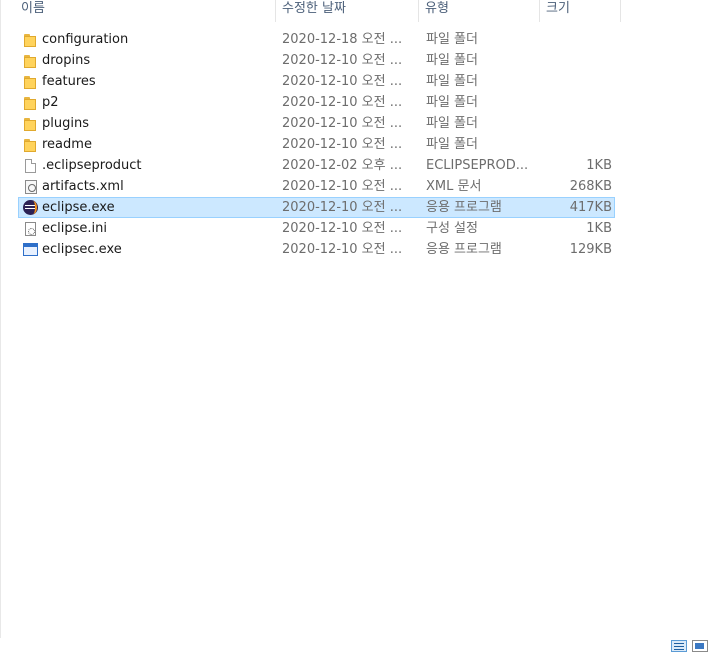  Describe the element at coordinates (74, 228) in the screenshot. I see `file-name: eclipse.ini` at that location.